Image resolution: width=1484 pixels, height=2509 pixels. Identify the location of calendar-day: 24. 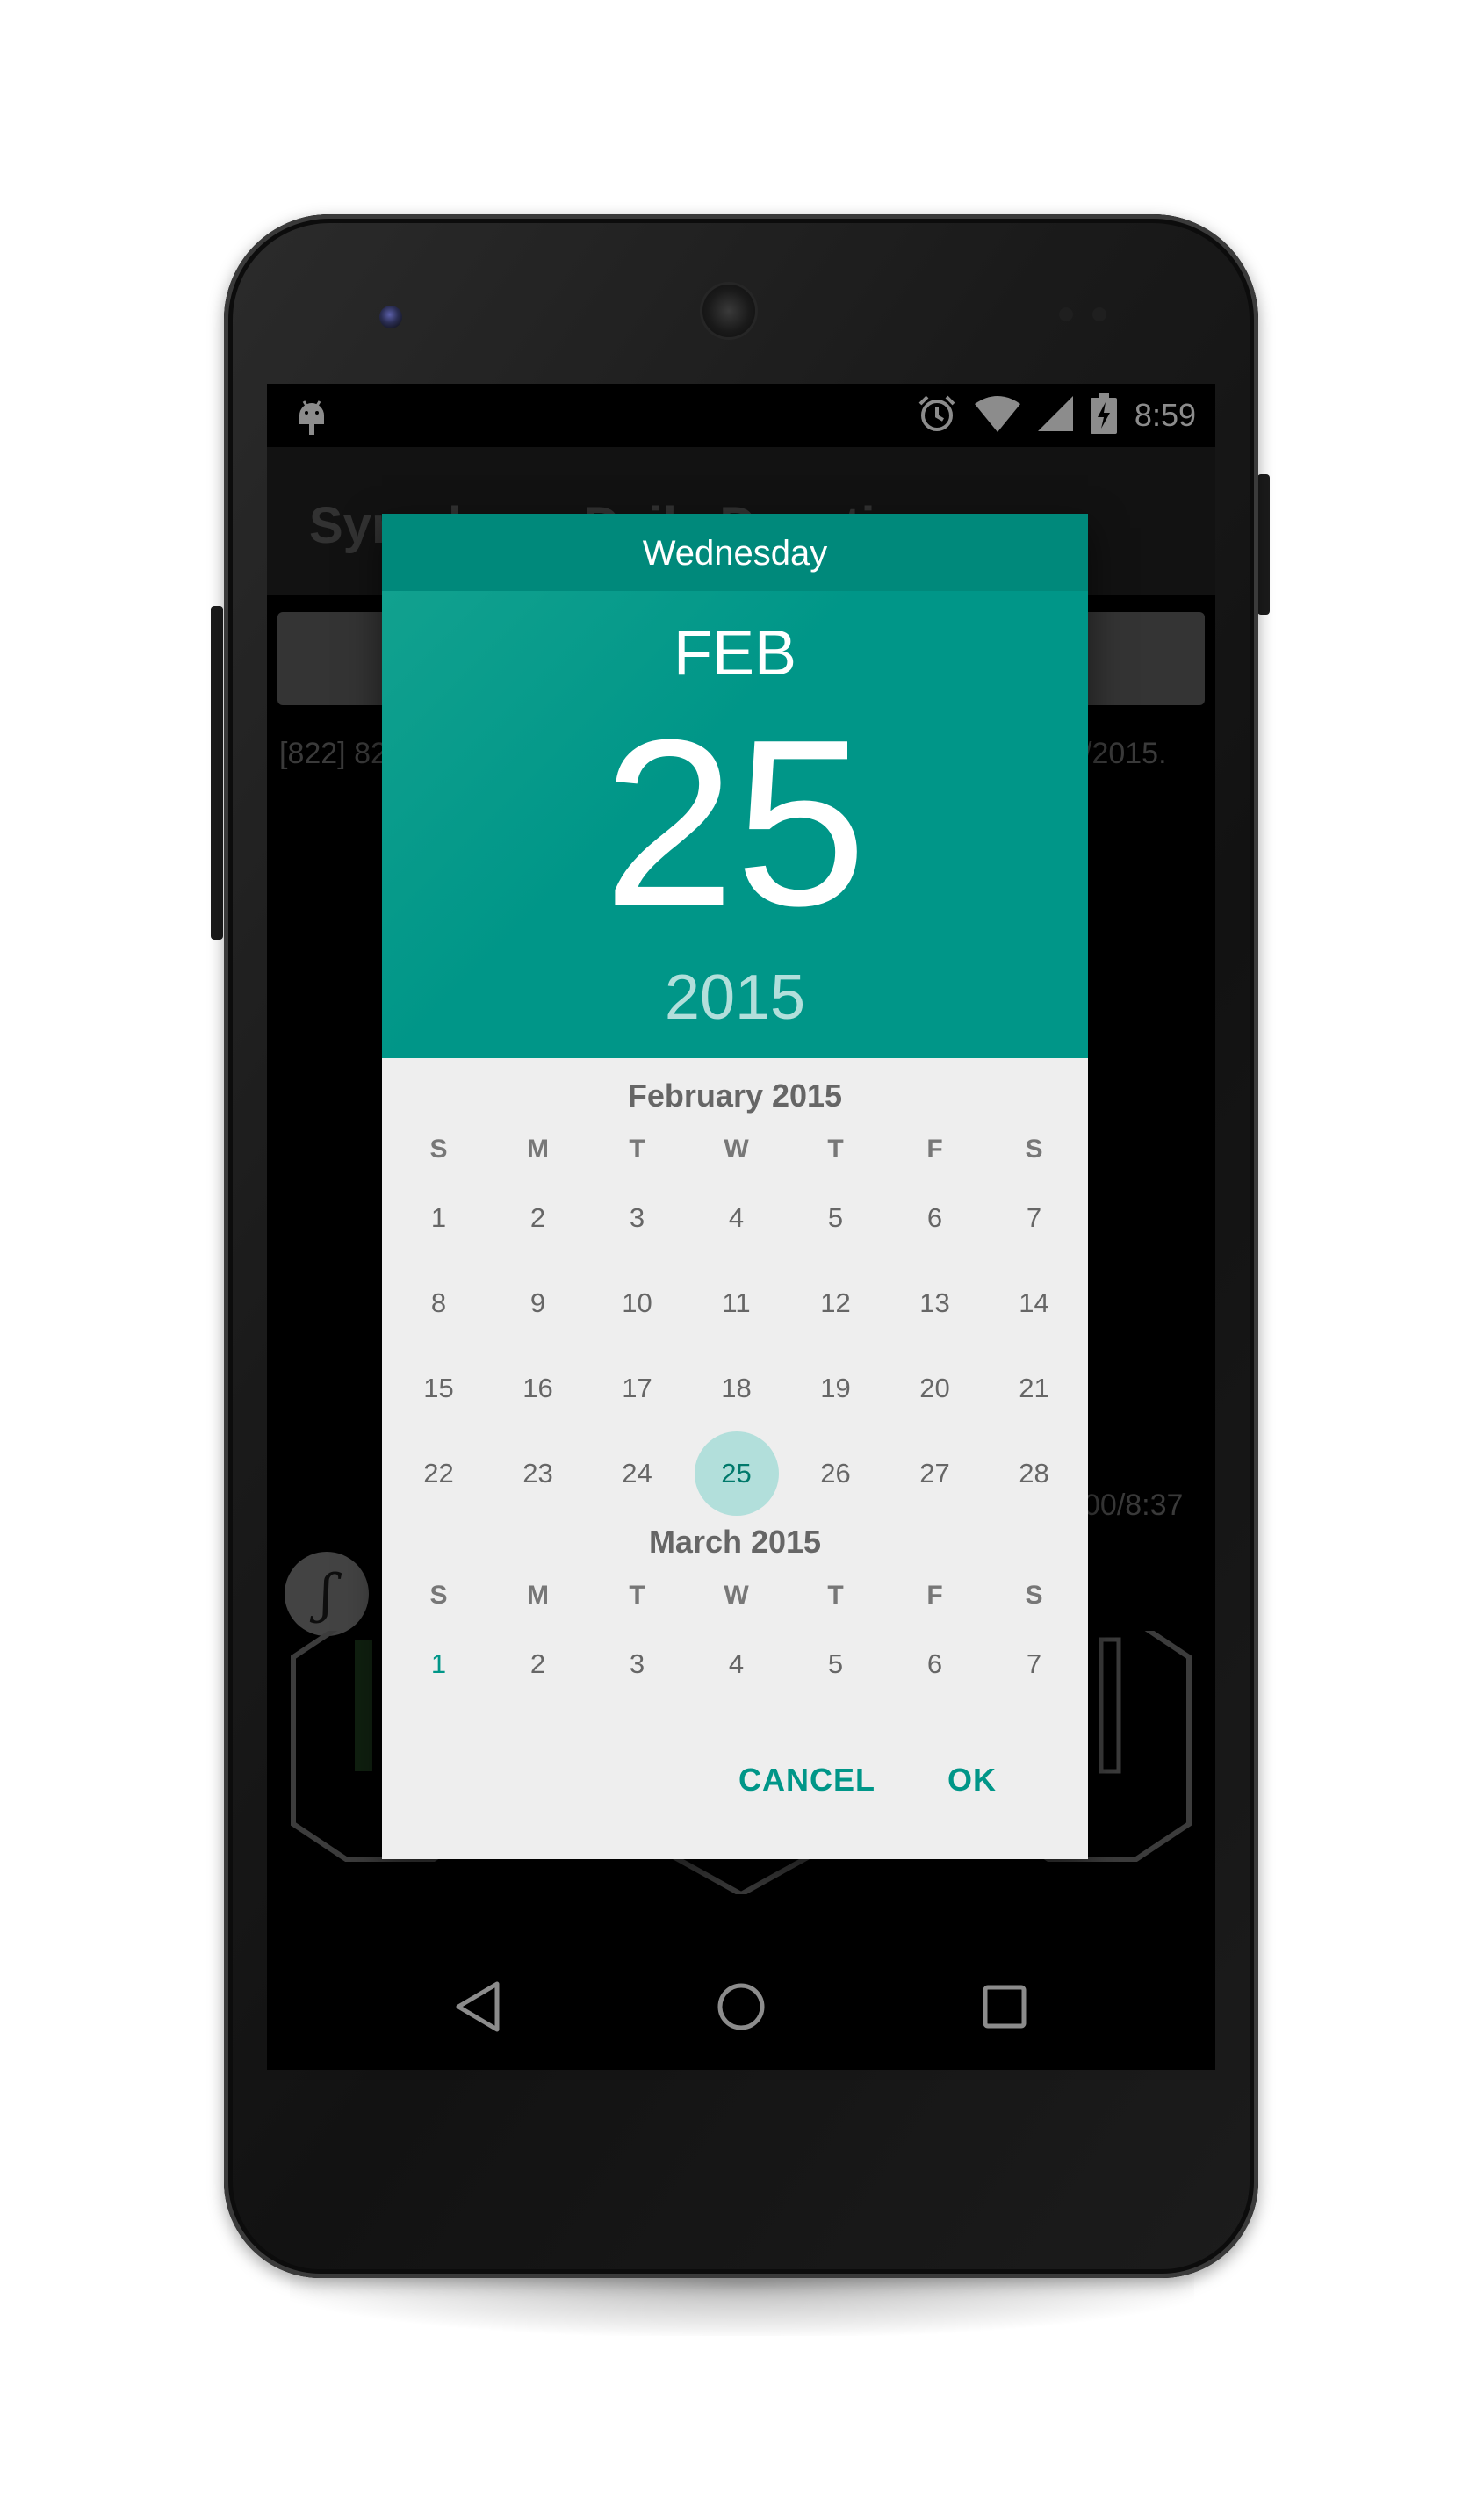
(637, 1473).